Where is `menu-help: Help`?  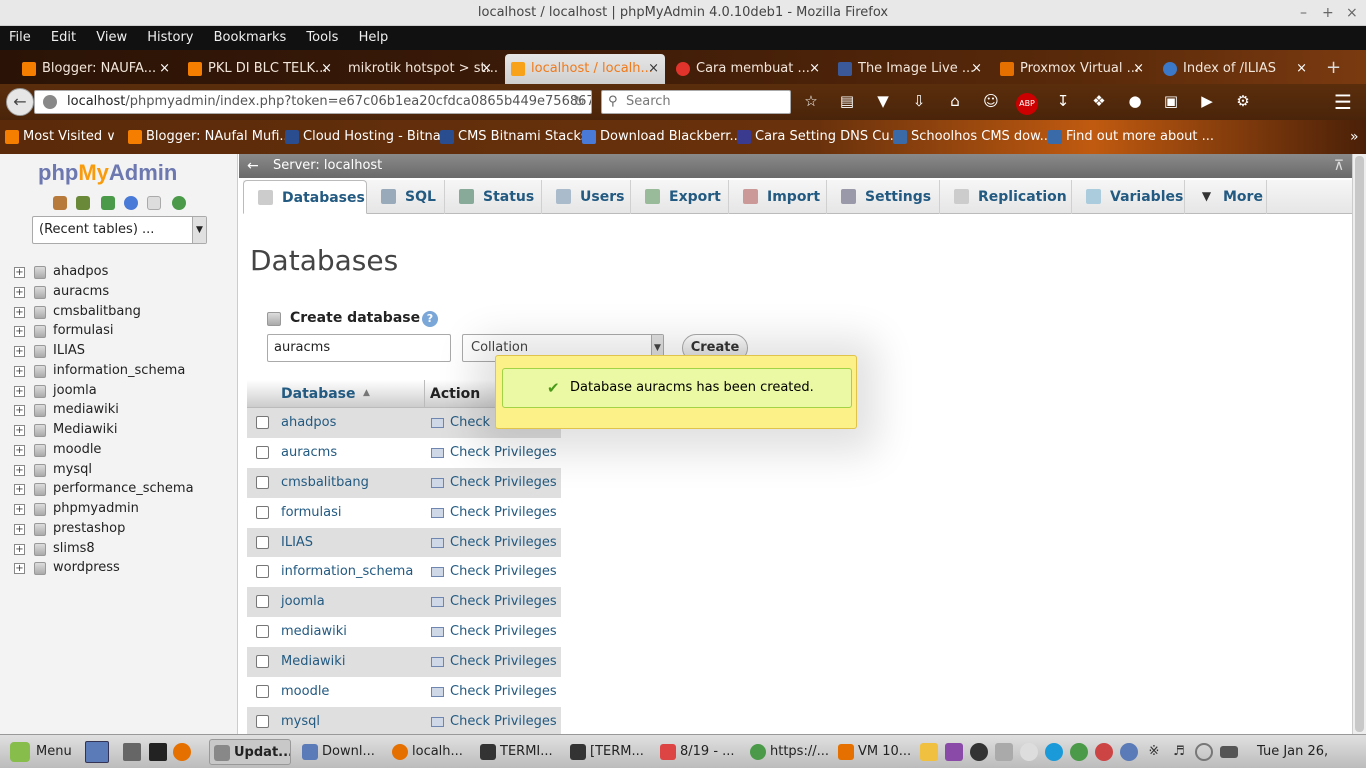
menu-help: Help is located at coordinates (374, 38).